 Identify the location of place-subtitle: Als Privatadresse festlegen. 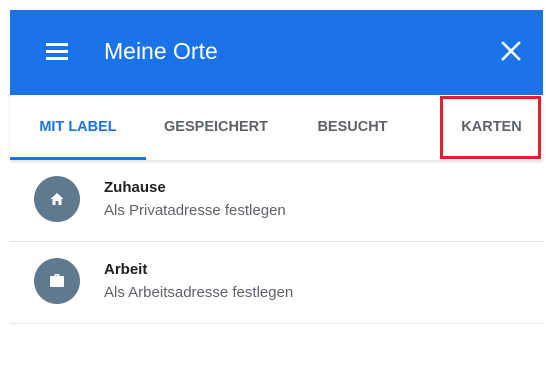
(195, 210).